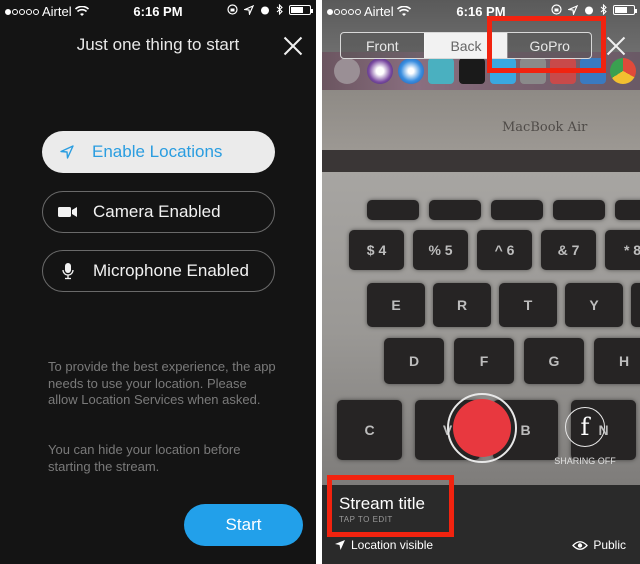 Image resolution: width=640 pixels, height=564 pixels. I want to click on microphone-enabled-label: Microphone Enabled, so click(171, 270).